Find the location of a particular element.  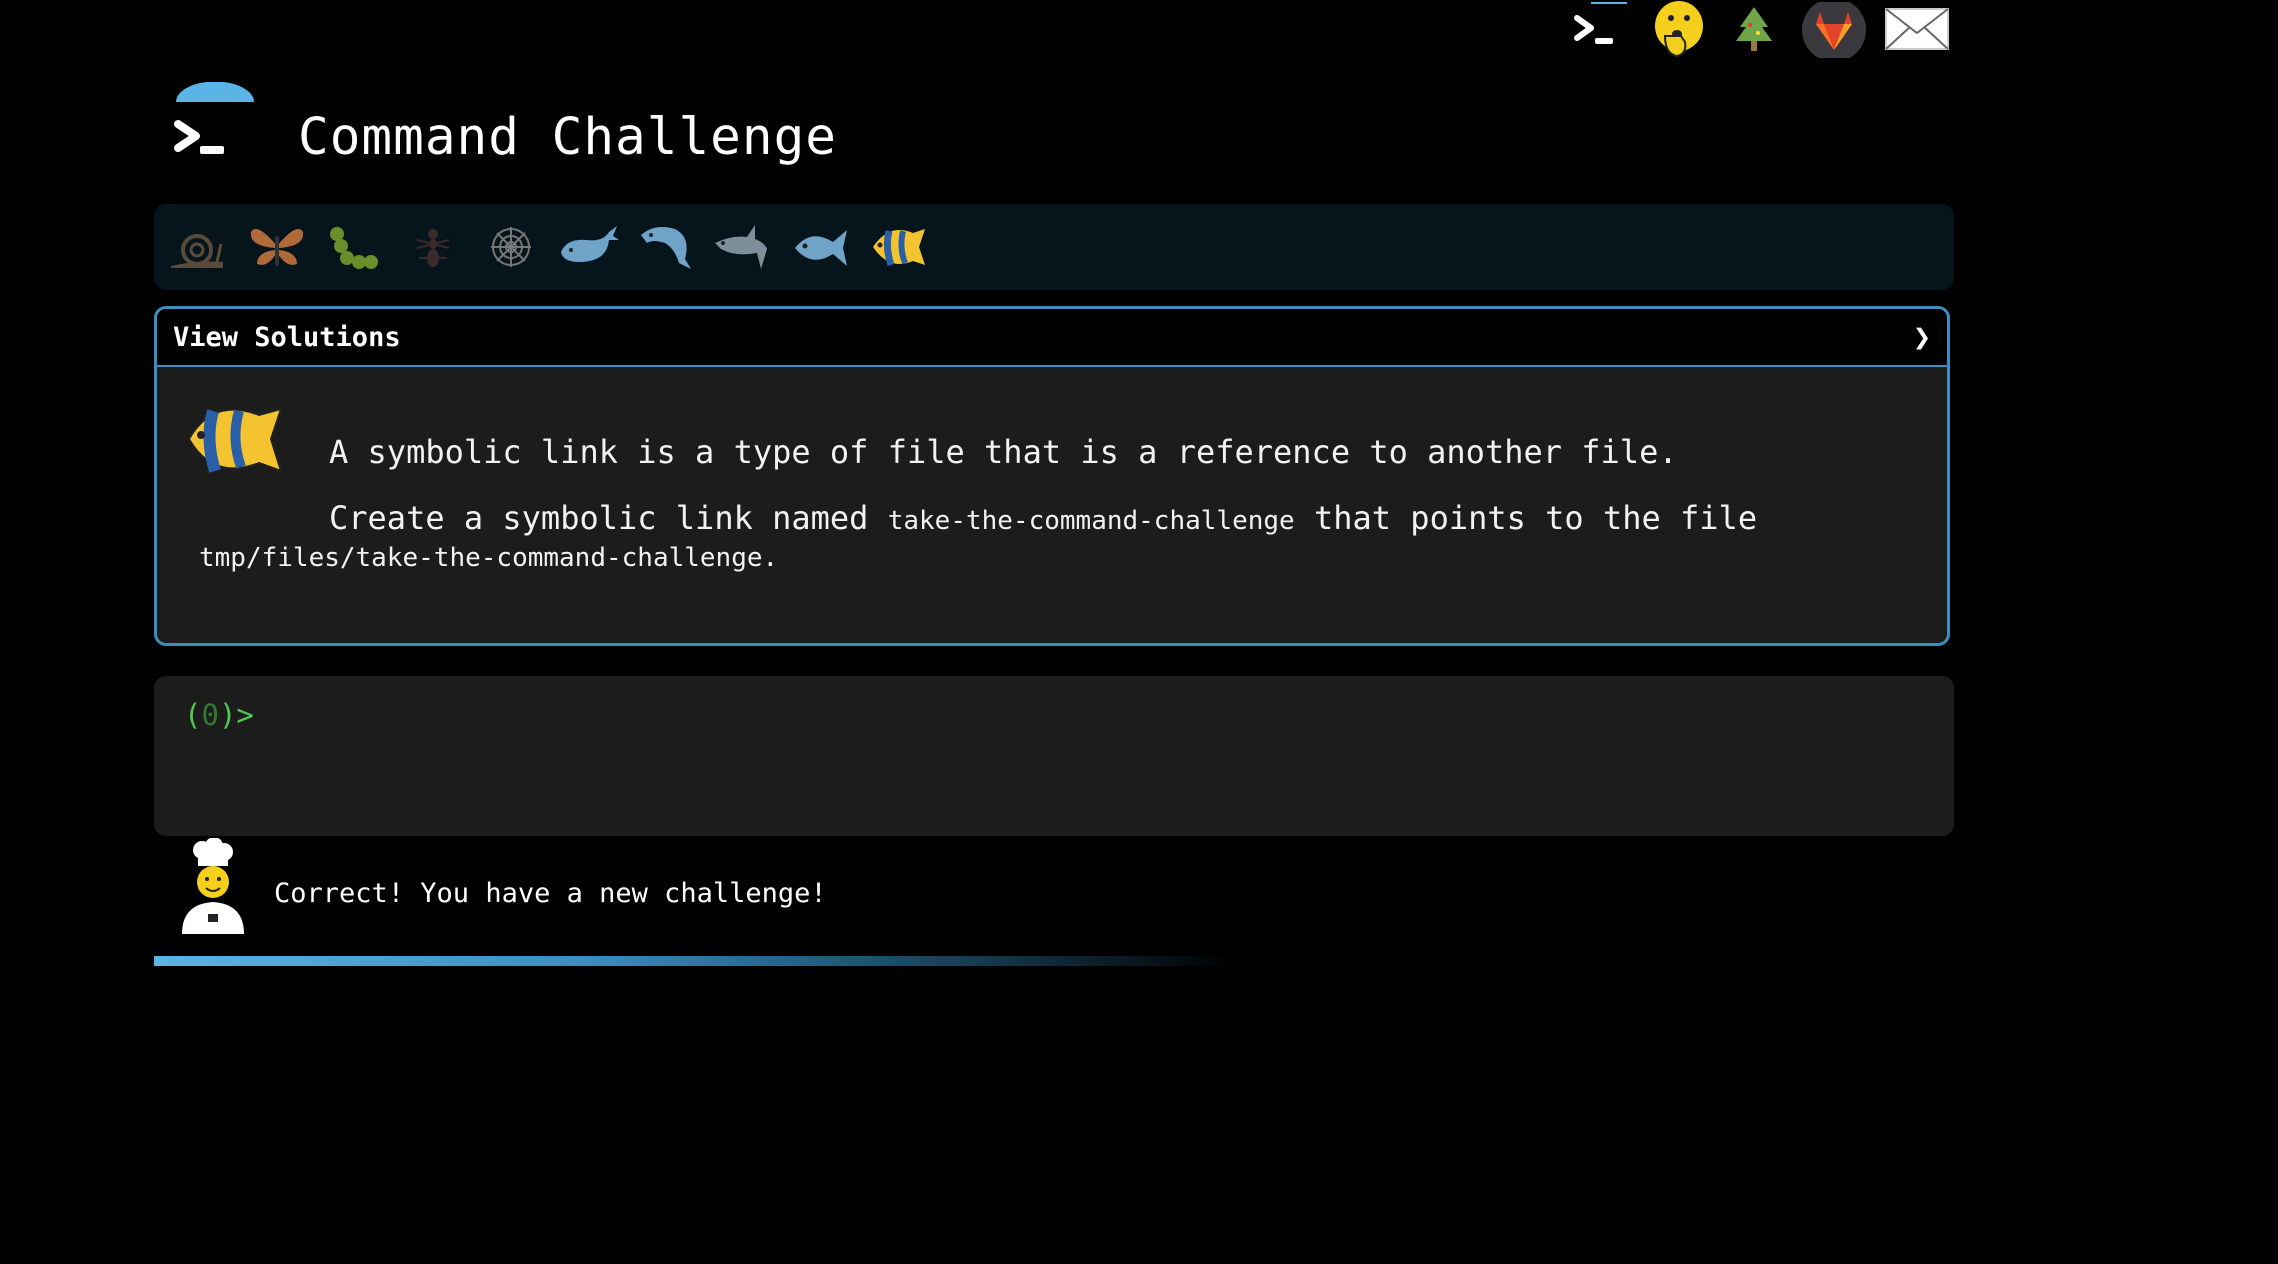

level-fish is located at coordinates (821, 247).